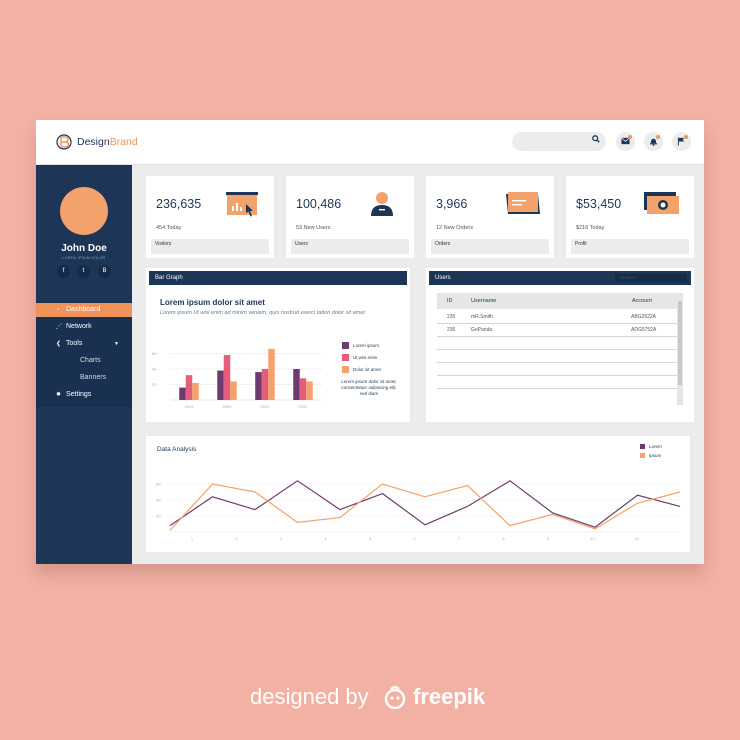  What do you see at coordinates (278, 278) in the screenshot?
I see `panel-header: Bar Graph` at bounding box center [278, 278].